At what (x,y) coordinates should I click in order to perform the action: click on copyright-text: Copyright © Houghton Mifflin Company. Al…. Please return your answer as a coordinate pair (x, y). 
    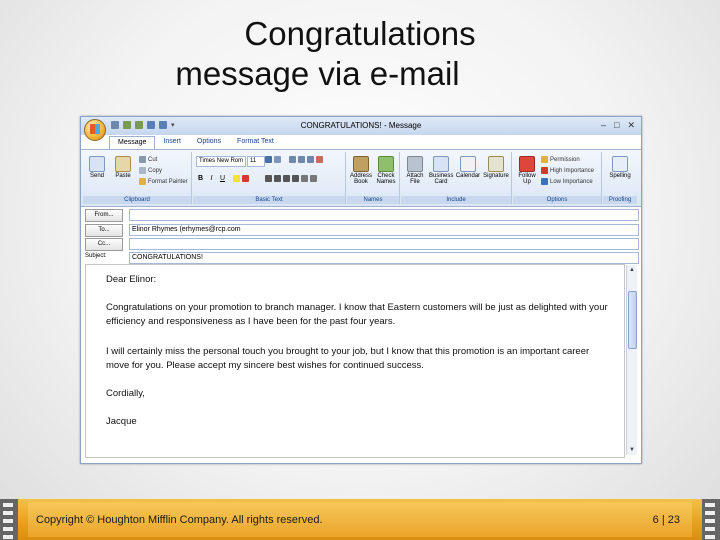
    Looking at the image, I should click on (179, 520).